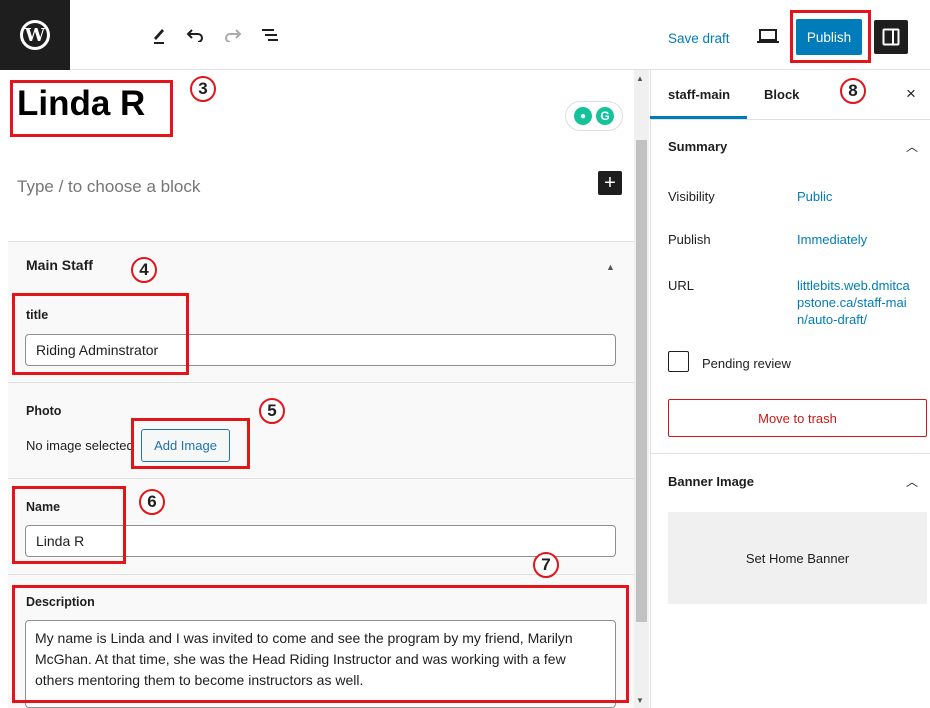 This screenshot has width=930, height=708. I want to click on pencil-icon, so click(159, 36).